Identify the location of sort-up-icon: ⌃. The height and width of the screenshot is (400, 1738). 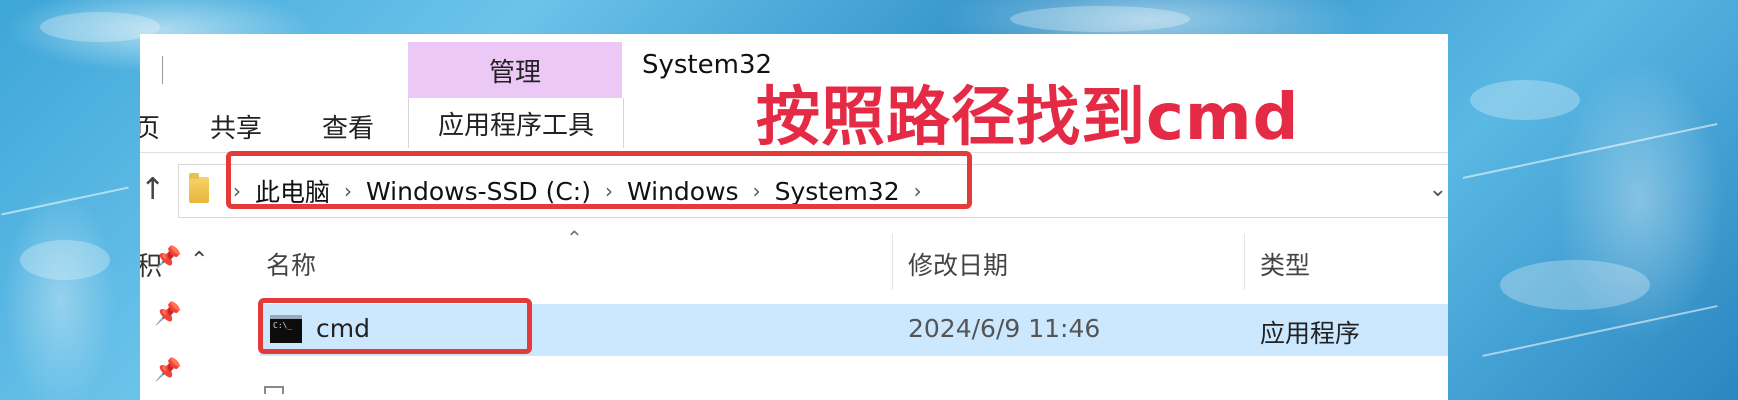
(574, 238).